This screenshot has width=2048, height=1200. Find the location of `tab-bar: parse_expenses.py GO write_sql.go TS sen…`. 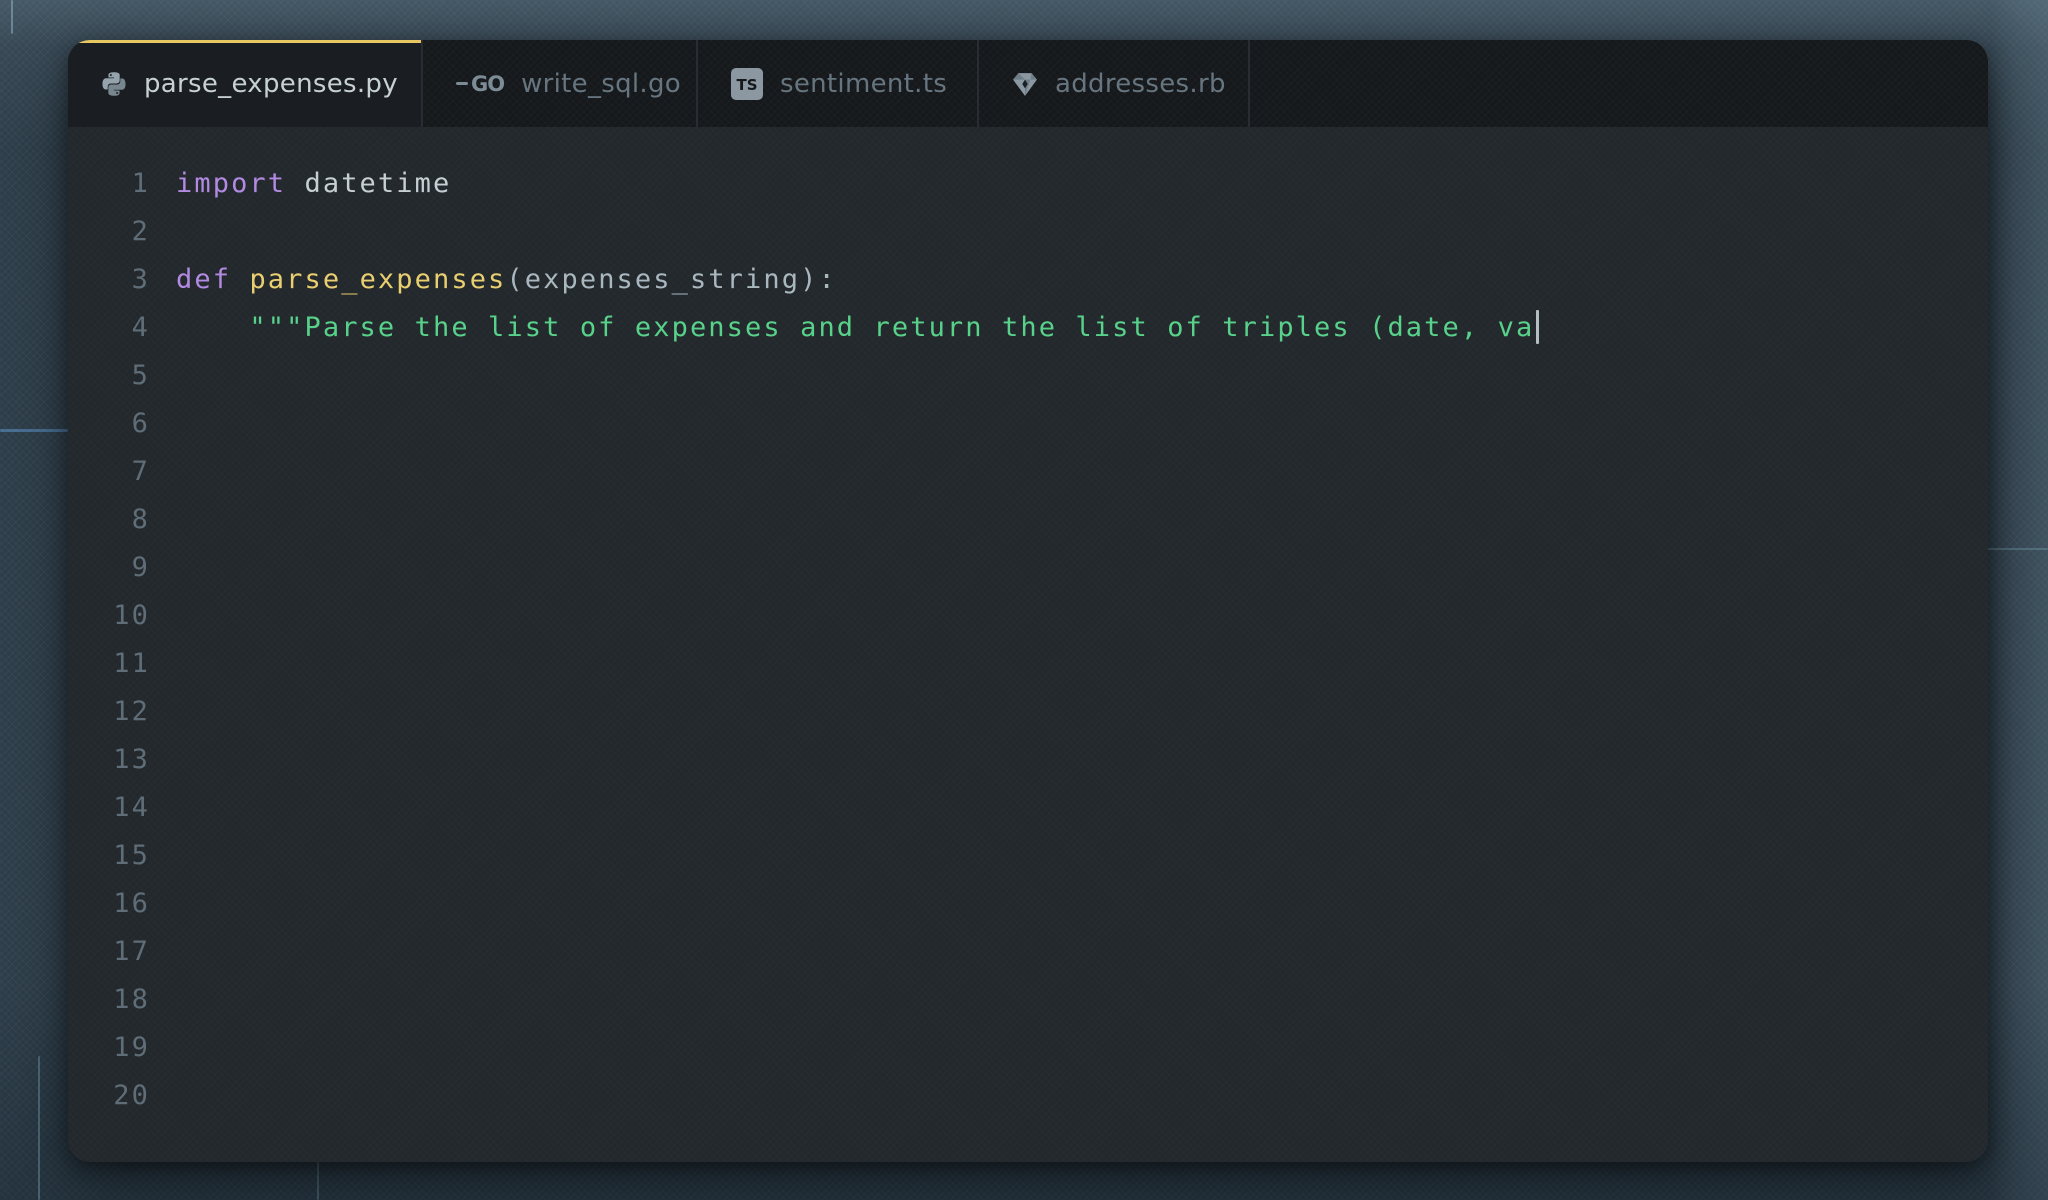

tab-bar: parse_expenses.py GO write_sql.go TS sen… is located at coordinates (1028, 83).